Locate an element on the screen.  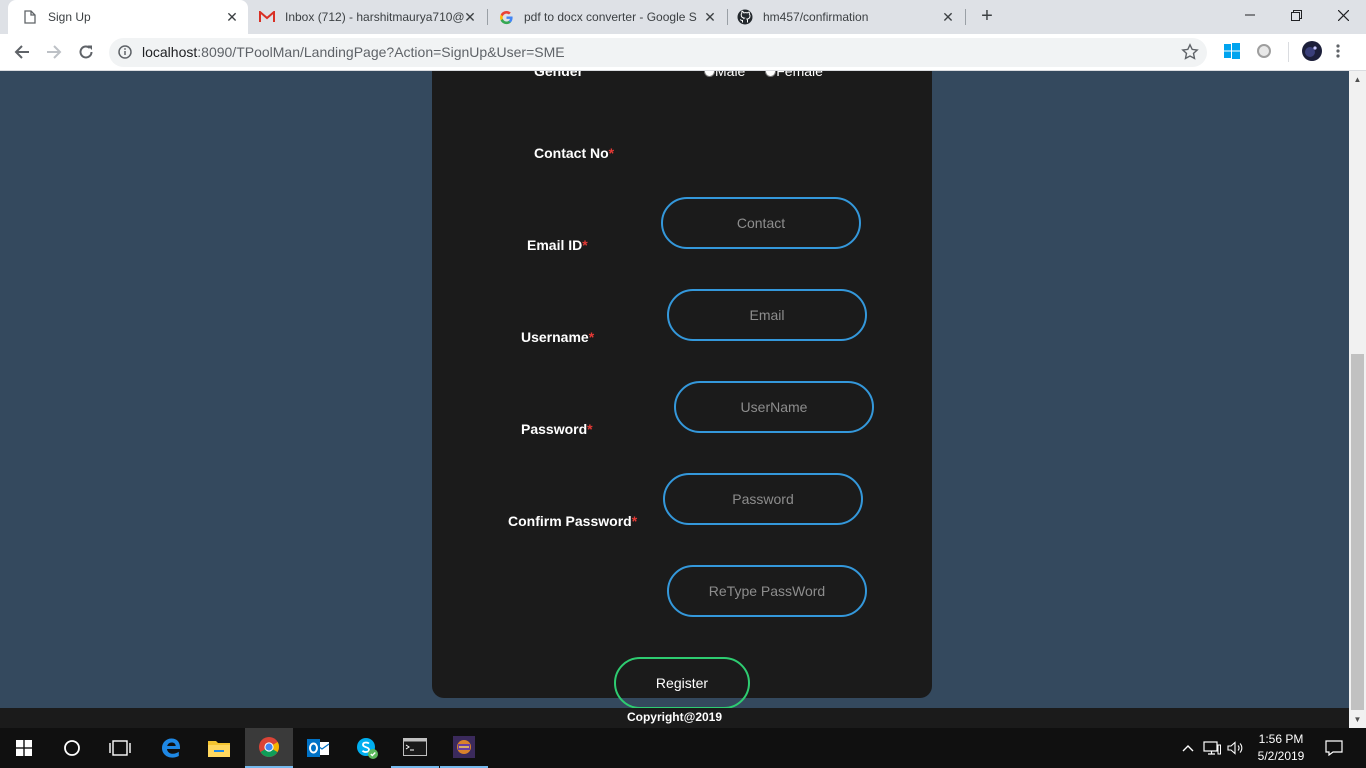
close-window-button is located at coordinates (1343, 15).